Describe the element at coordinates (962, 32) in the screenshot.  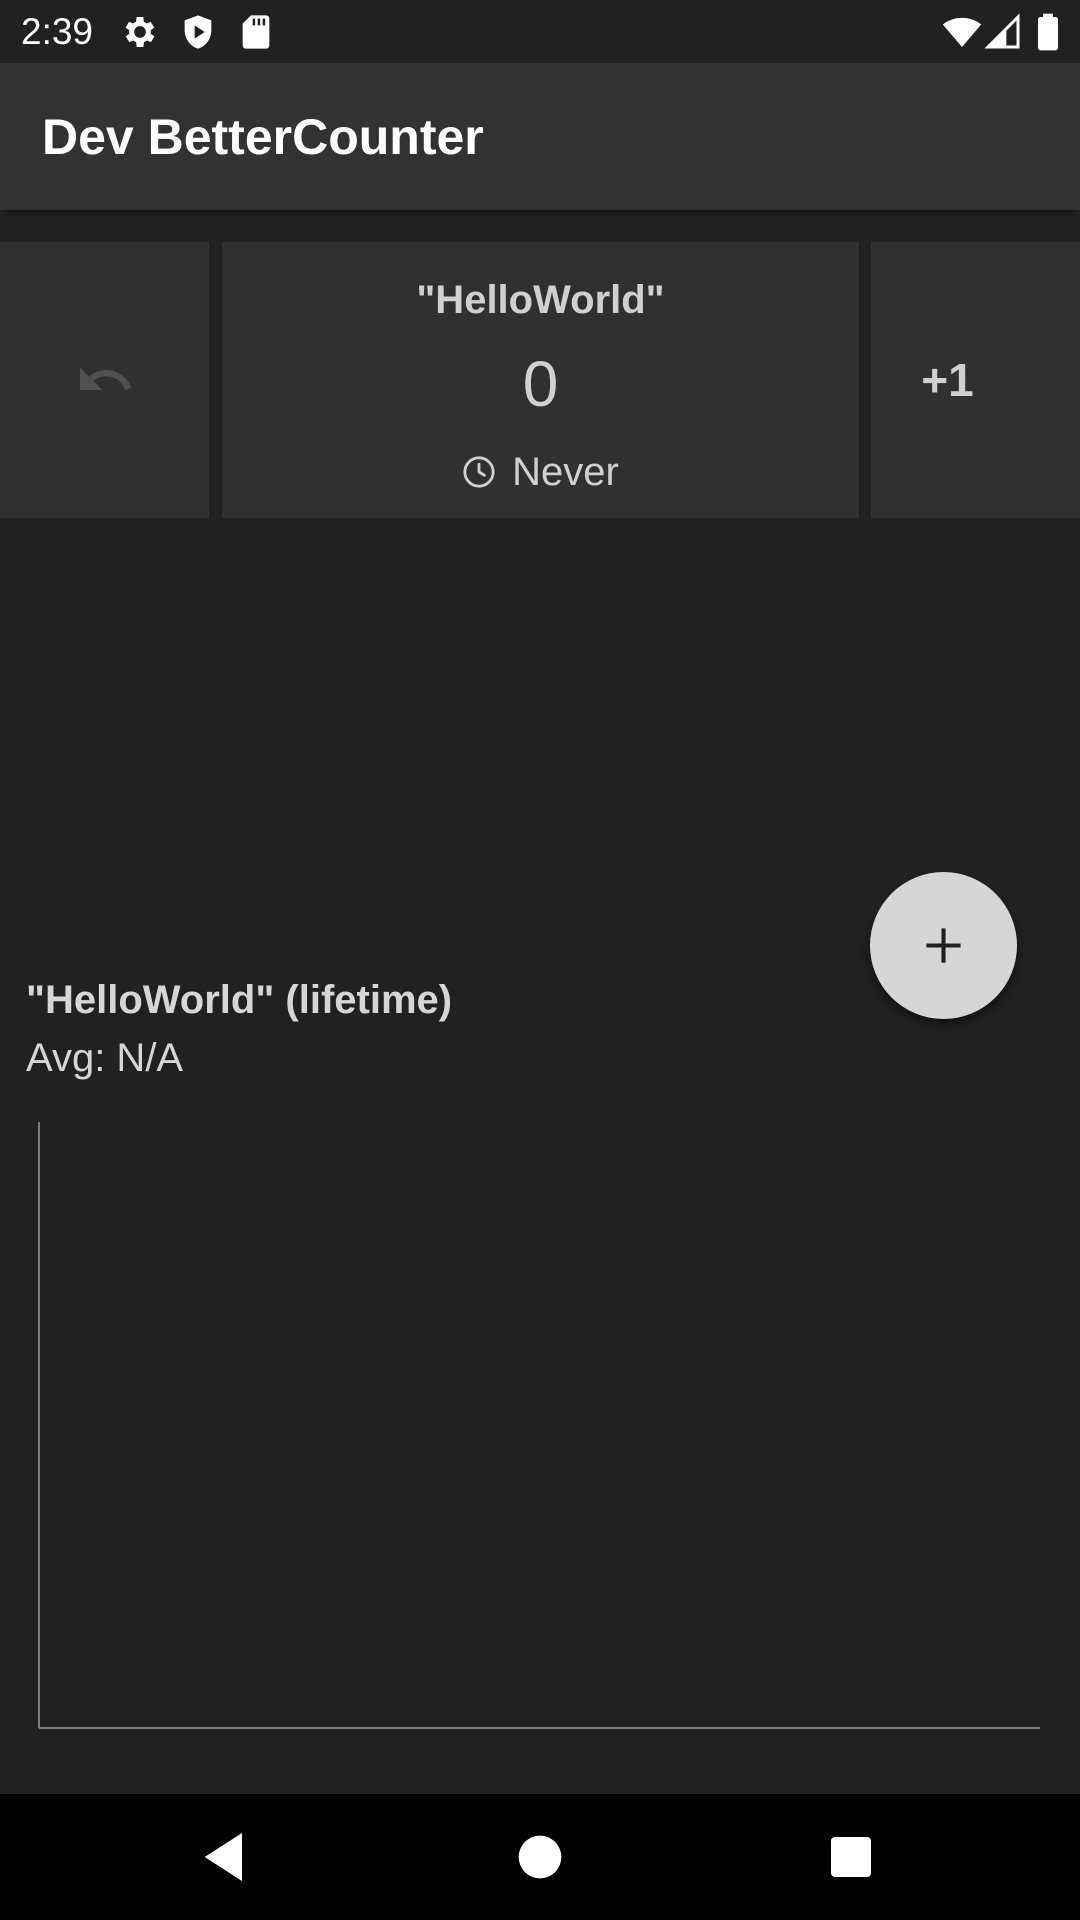
I see `wifi-icon` at that location.